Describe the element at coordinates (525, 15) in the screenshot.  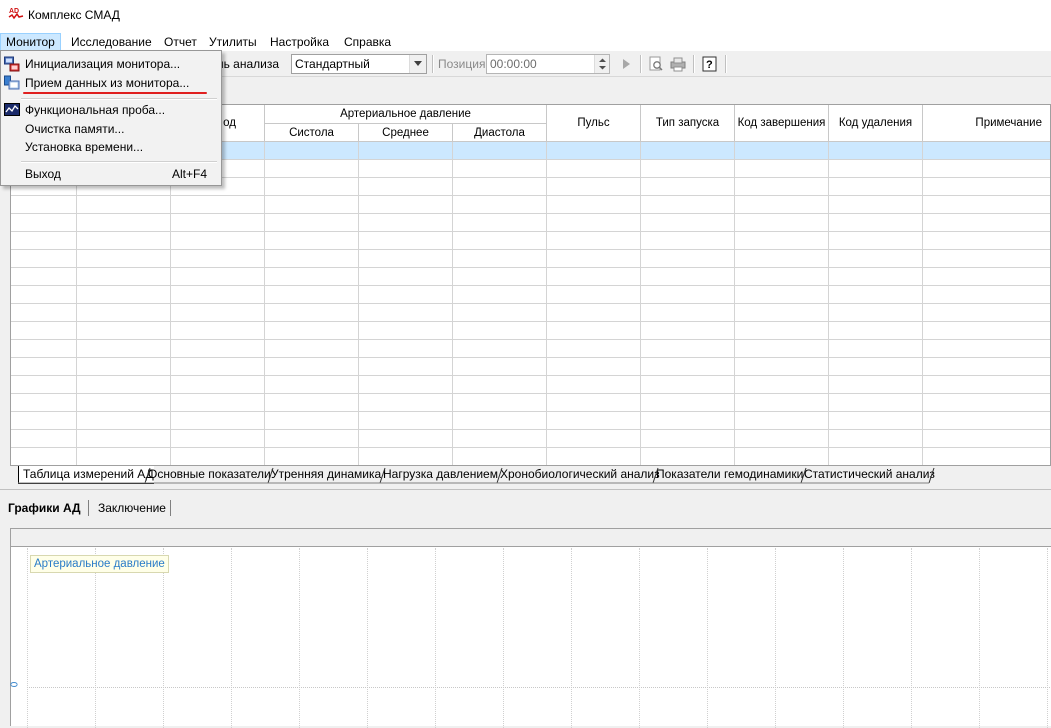
I see `title-bar: AD Комплекс СМАД` at that location.